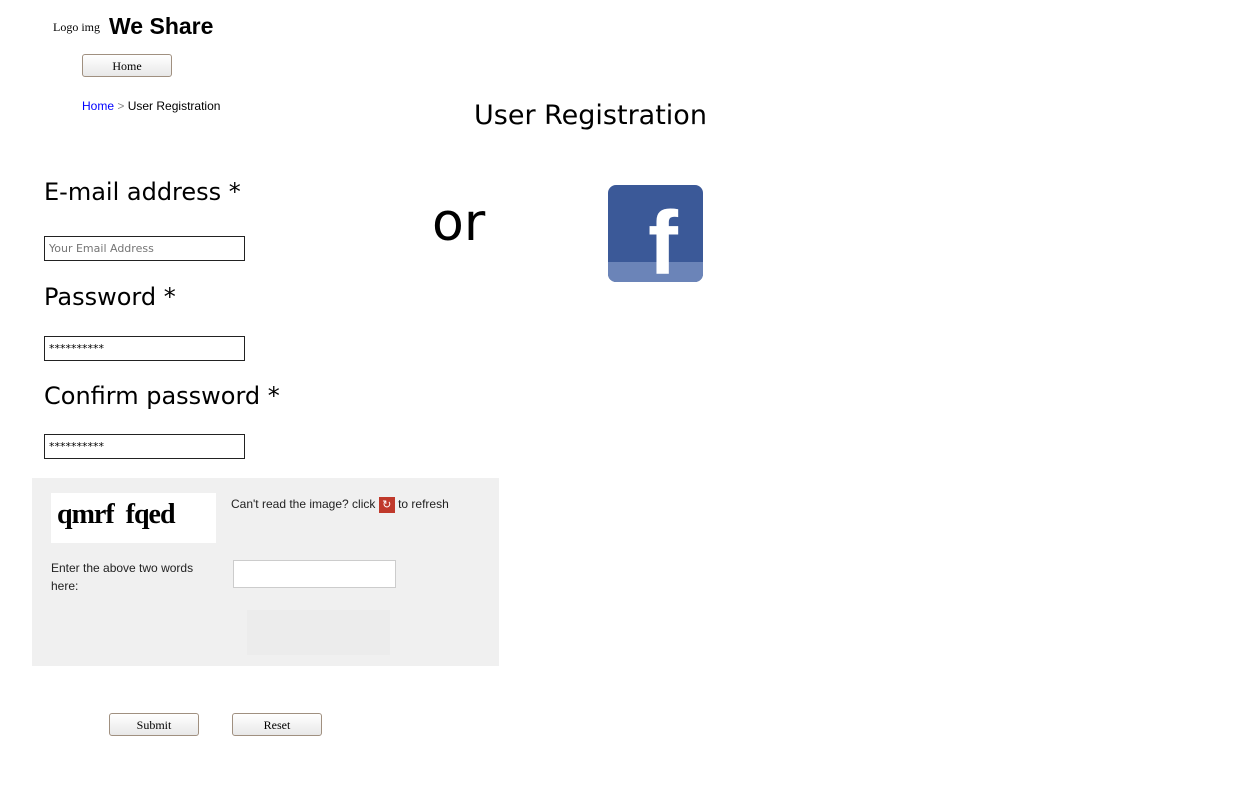  I want to click on brand-title: We Share, so click(161, 26).